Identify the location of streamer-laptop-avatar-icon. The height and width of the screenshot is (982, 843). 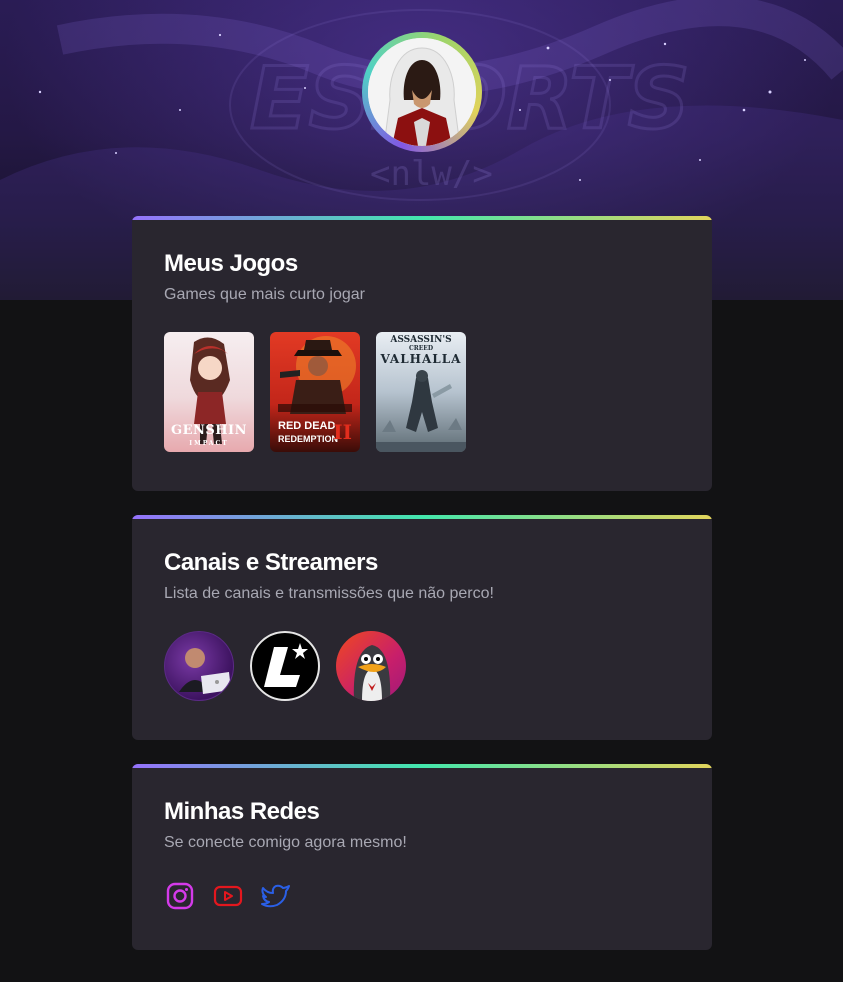
(205, 671).